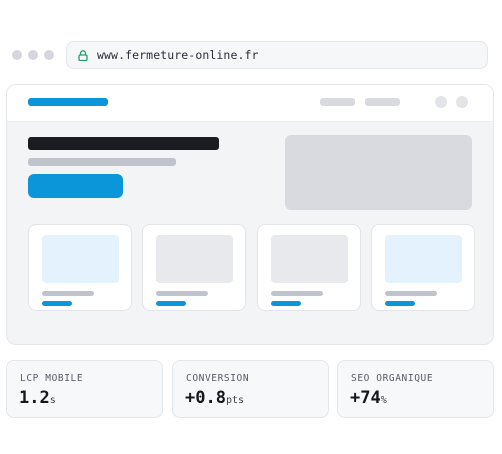 The width and height of the screenshot is (502, 454). I want to click on lock-icon, so click(83, 55).